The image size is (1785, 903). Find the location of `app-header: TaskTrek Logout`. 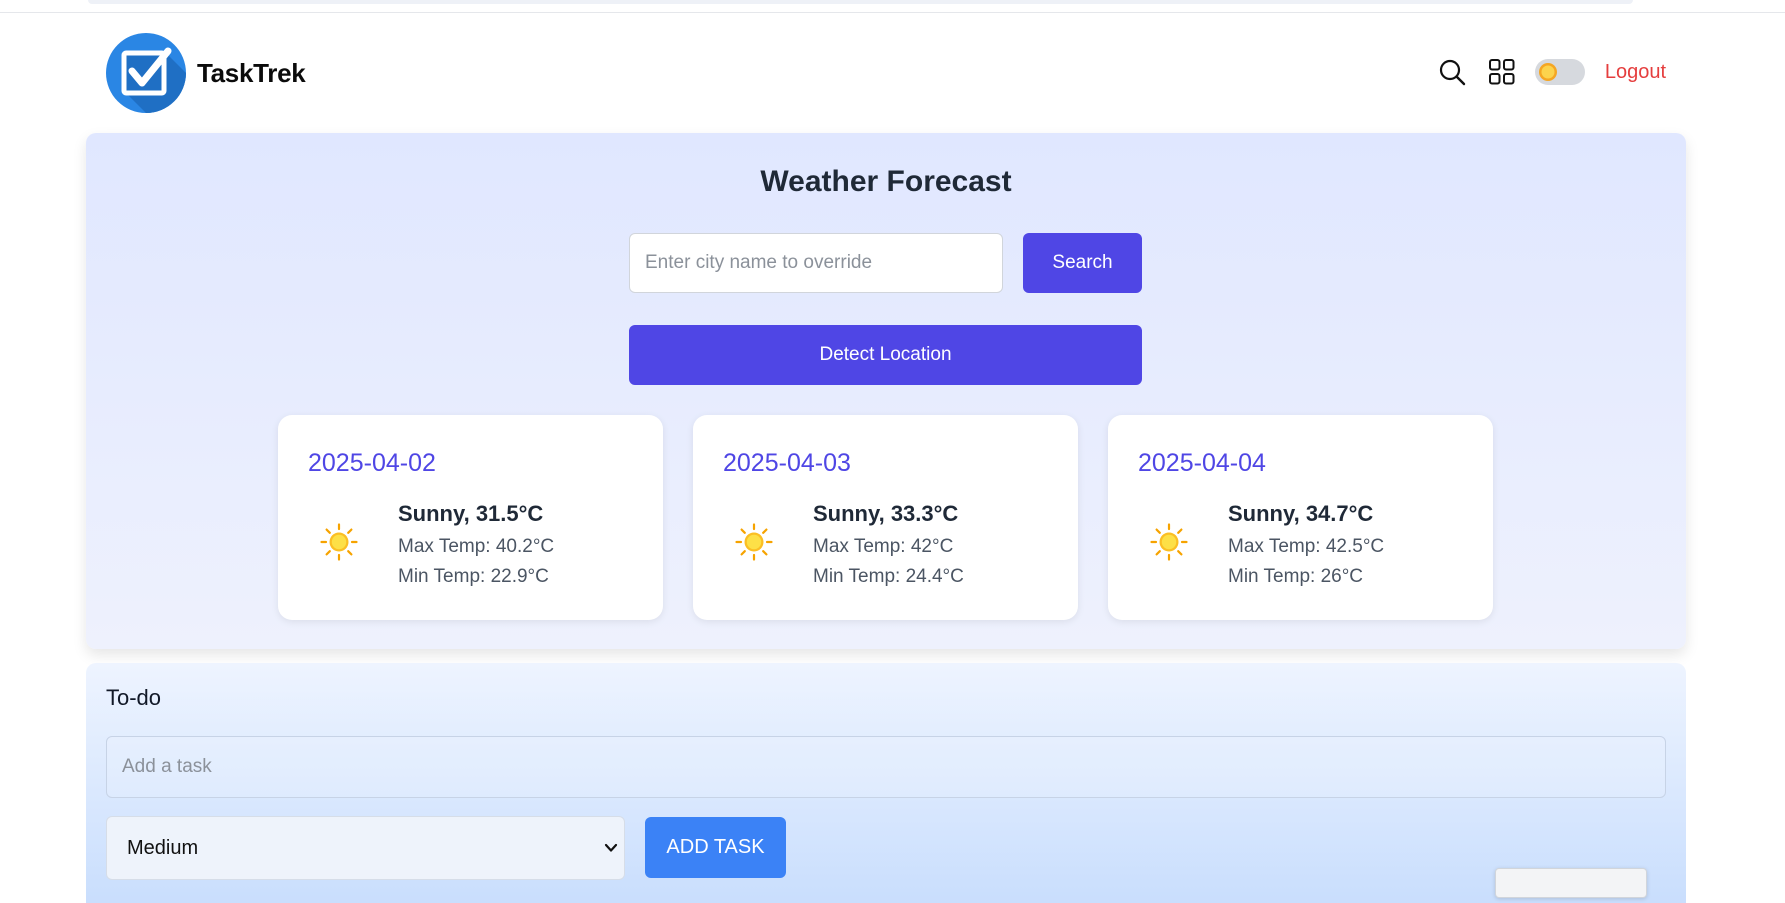

app-header: TaskTrek Logout is located at coordinates (892, 73).